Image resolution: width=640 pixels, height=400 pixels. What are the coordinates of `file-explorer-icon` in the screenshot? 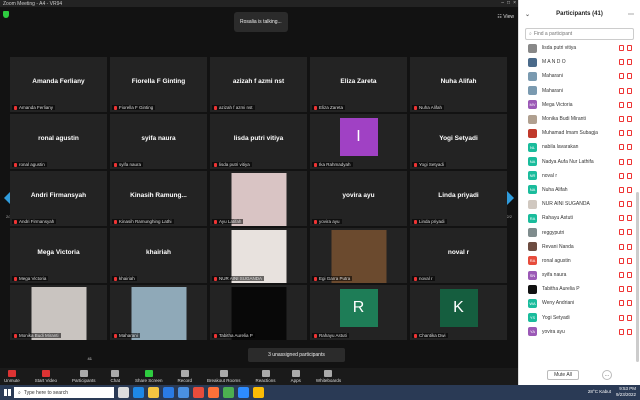 It's located at (153, 392).